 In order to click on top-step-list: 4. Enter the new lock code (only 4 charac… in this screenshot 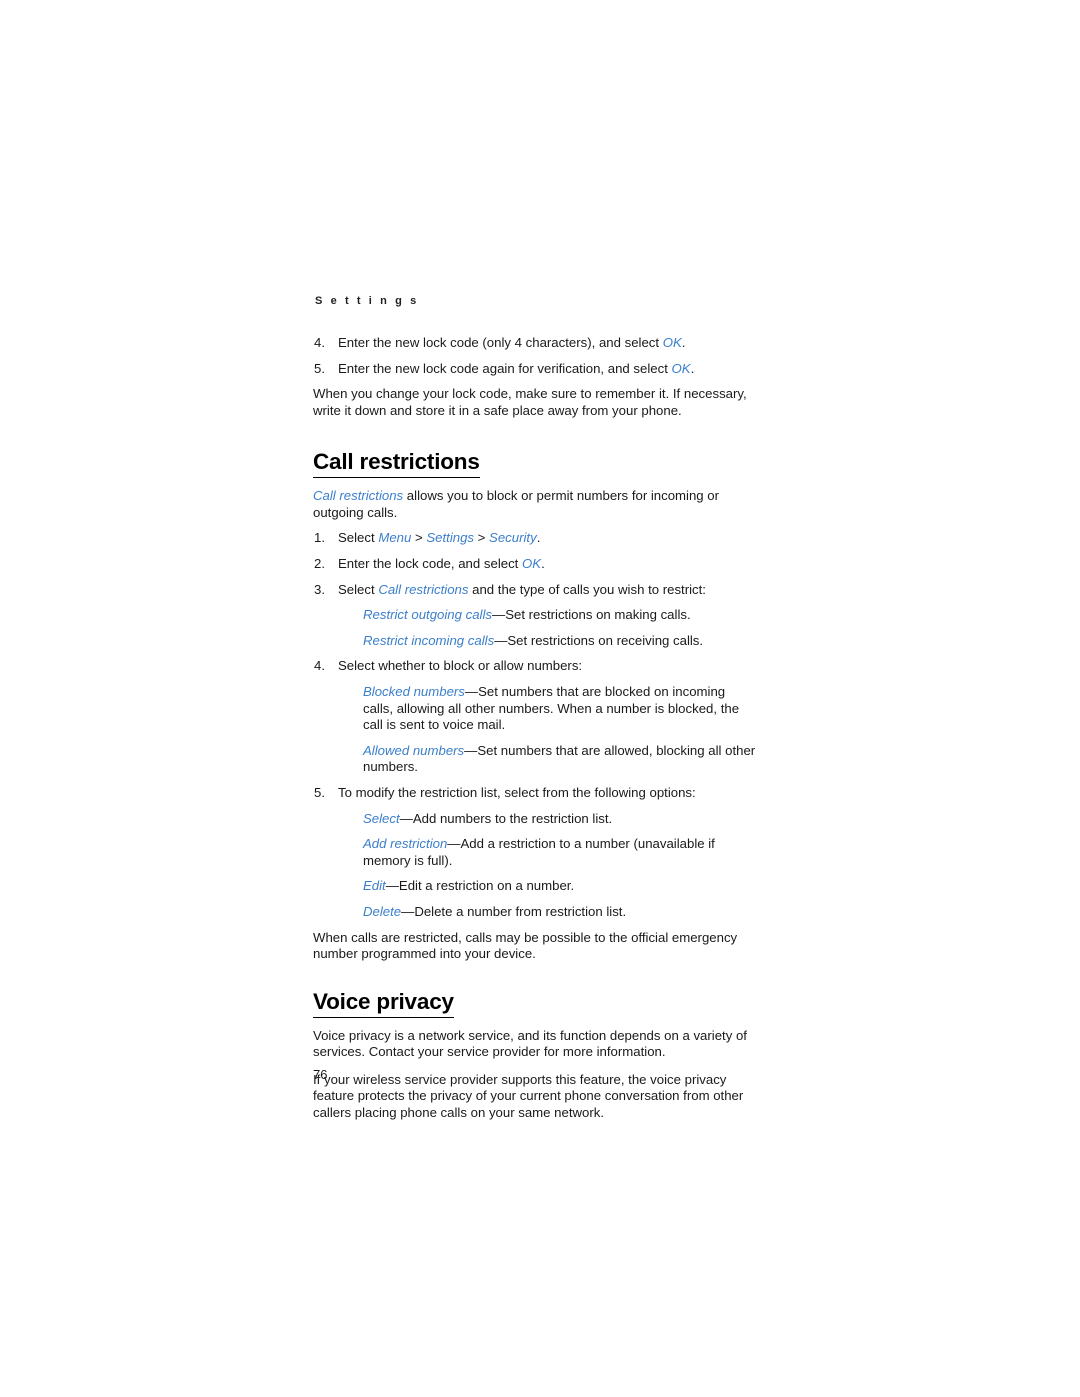, I will do `click(535, 356)`.